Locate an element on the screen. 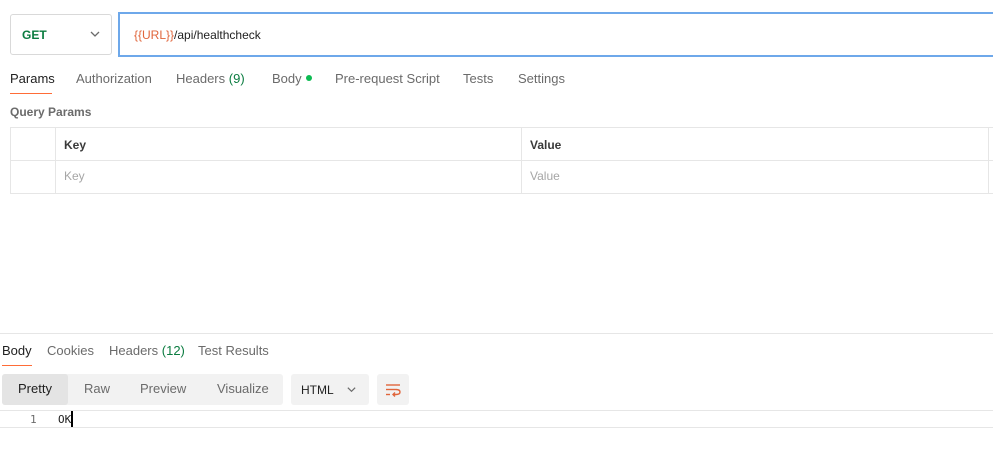 This screenshot has height=451, width=993. method-select: GET is located at coordinates (61, 34).